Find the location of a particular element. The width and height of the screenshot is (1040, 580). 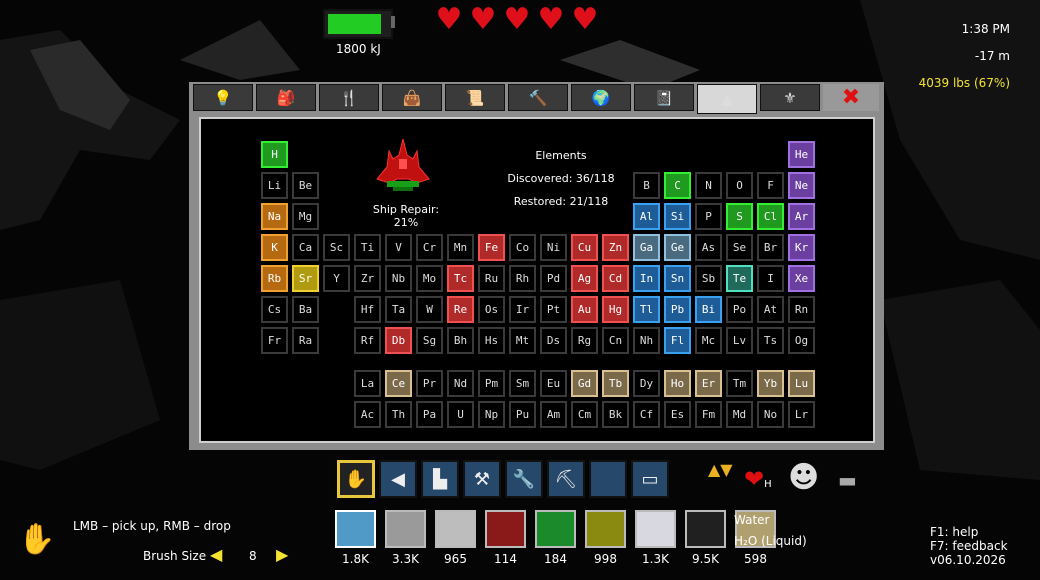

element-eu: Eu is located at coordinates (553, 383).